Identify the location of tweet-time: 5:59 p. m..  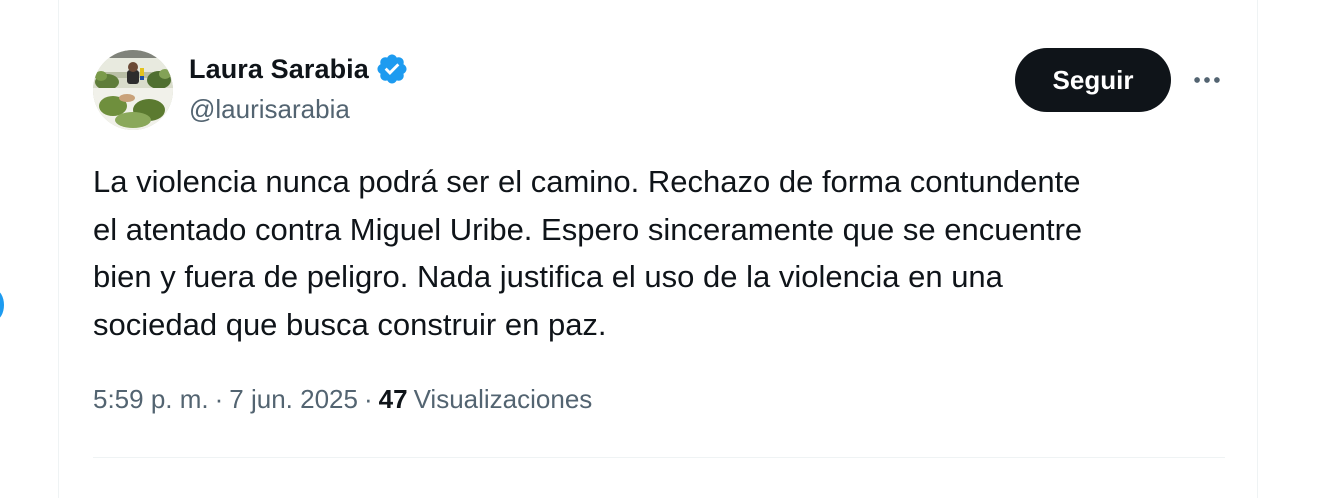
(151, 399).